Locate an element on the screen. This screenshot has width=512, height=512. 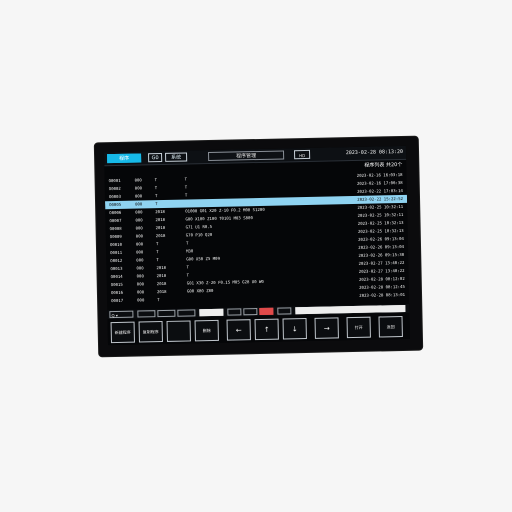
alarm-indicator is located at coordinates (266, 311).